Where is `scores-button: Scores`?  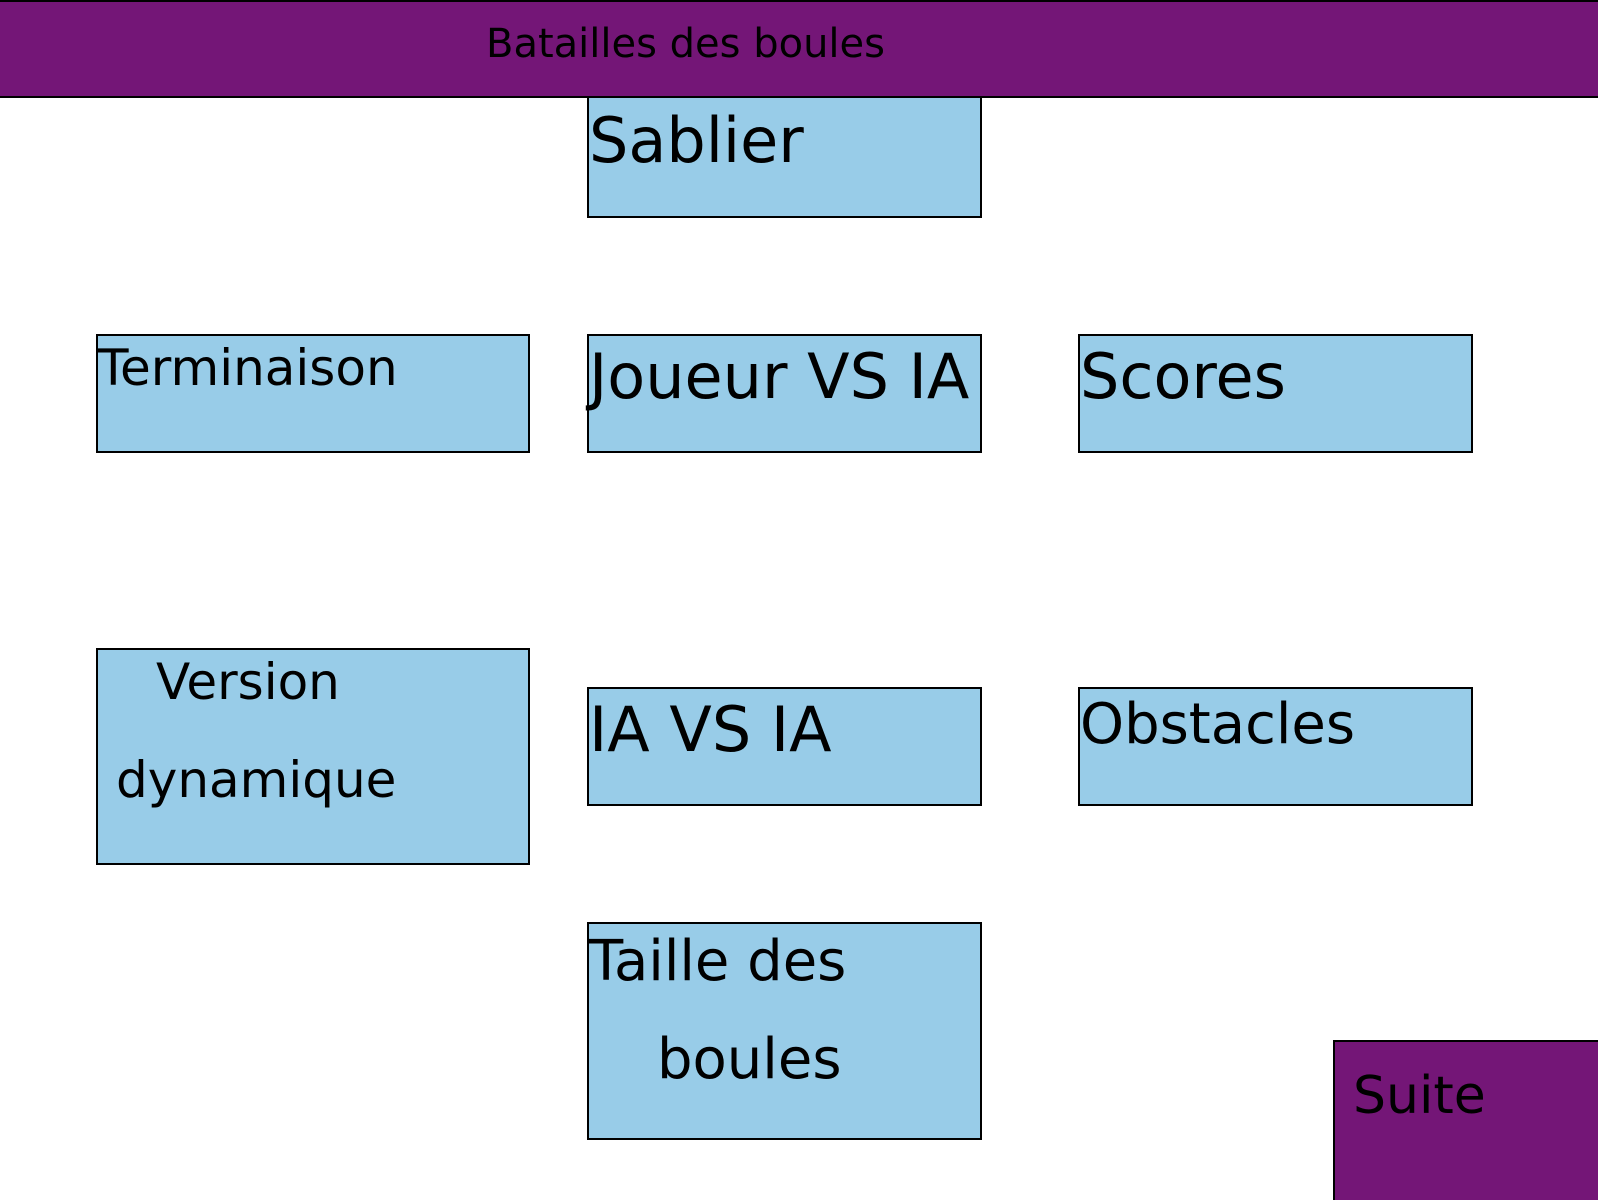
scores-button: Scores is located at coordinates (1275, 393).